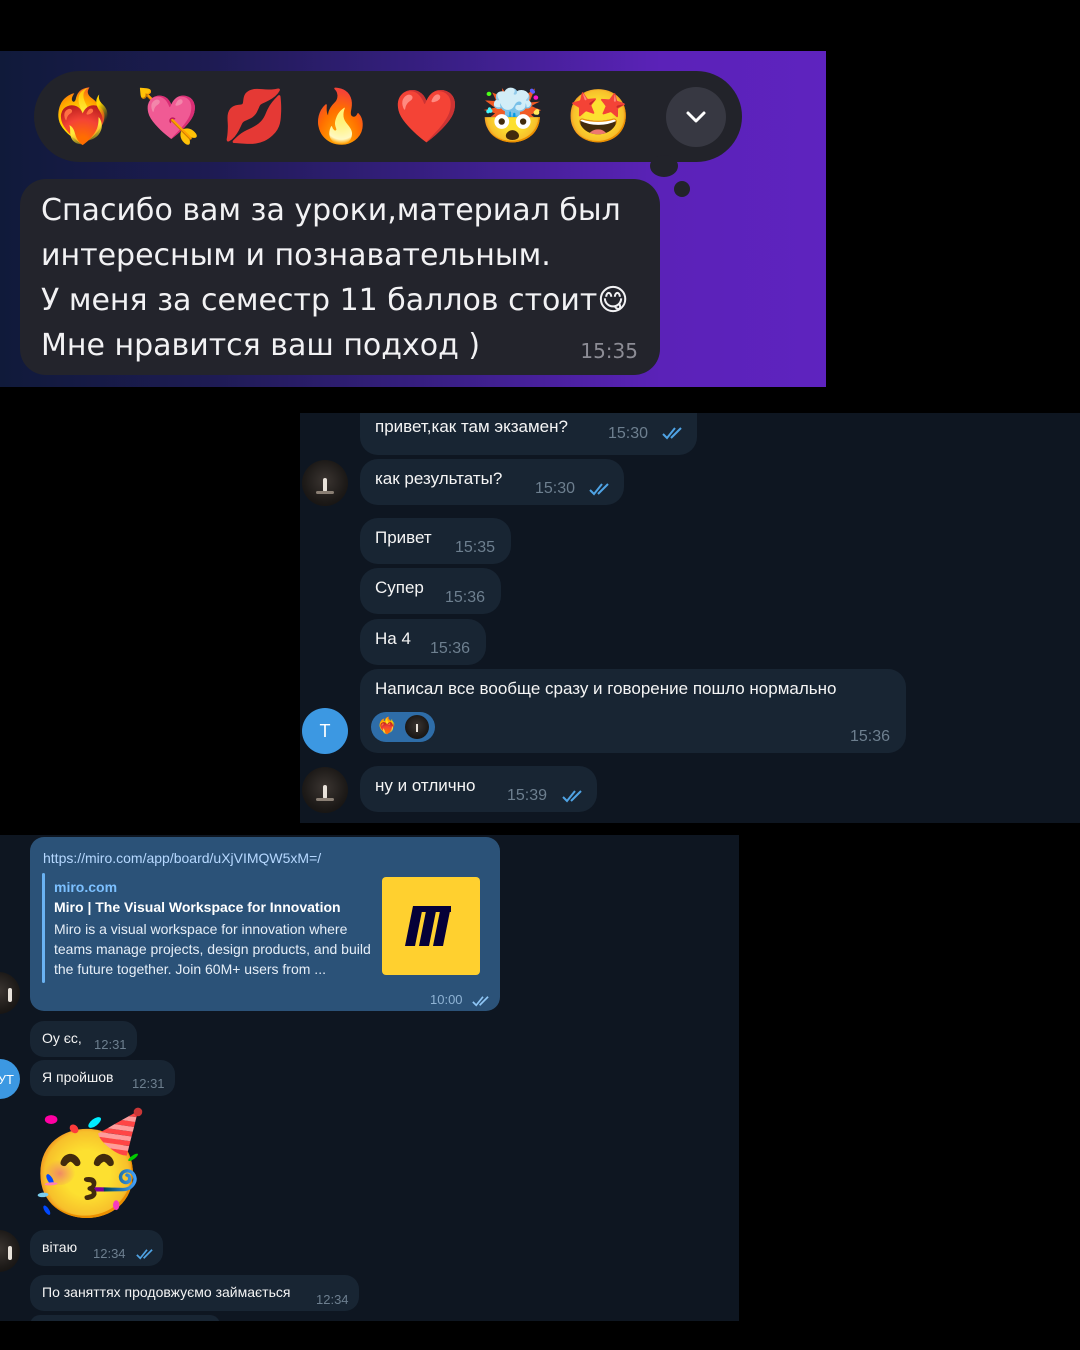 Image resolution: width=1080 pixels, height=1350 pixels. I want to click on avatar: Т, so click(325, 731).